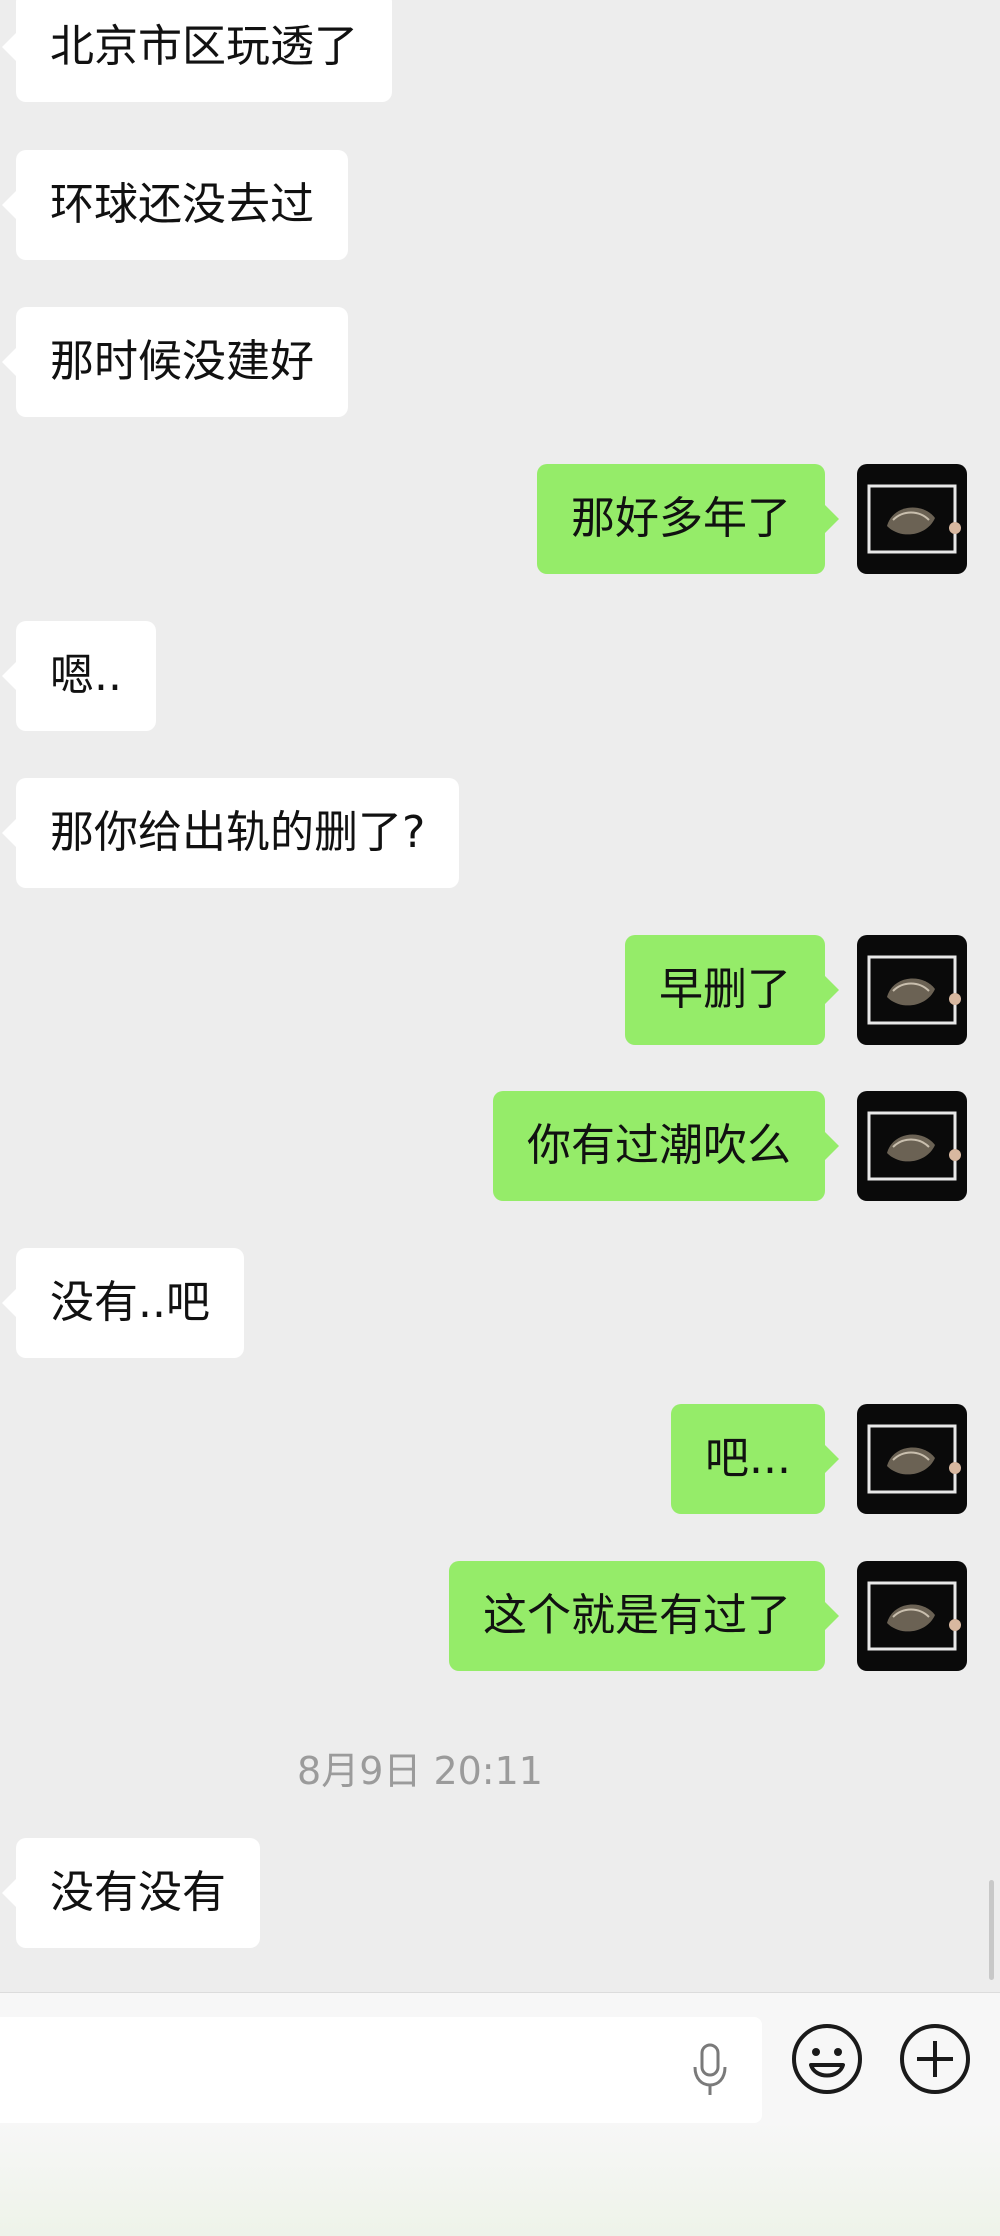 This screenshot has width=1000, height=2236. Describe the element at coordinates (991, 1930) in the screenshot. I see `scrollbar` at that location.